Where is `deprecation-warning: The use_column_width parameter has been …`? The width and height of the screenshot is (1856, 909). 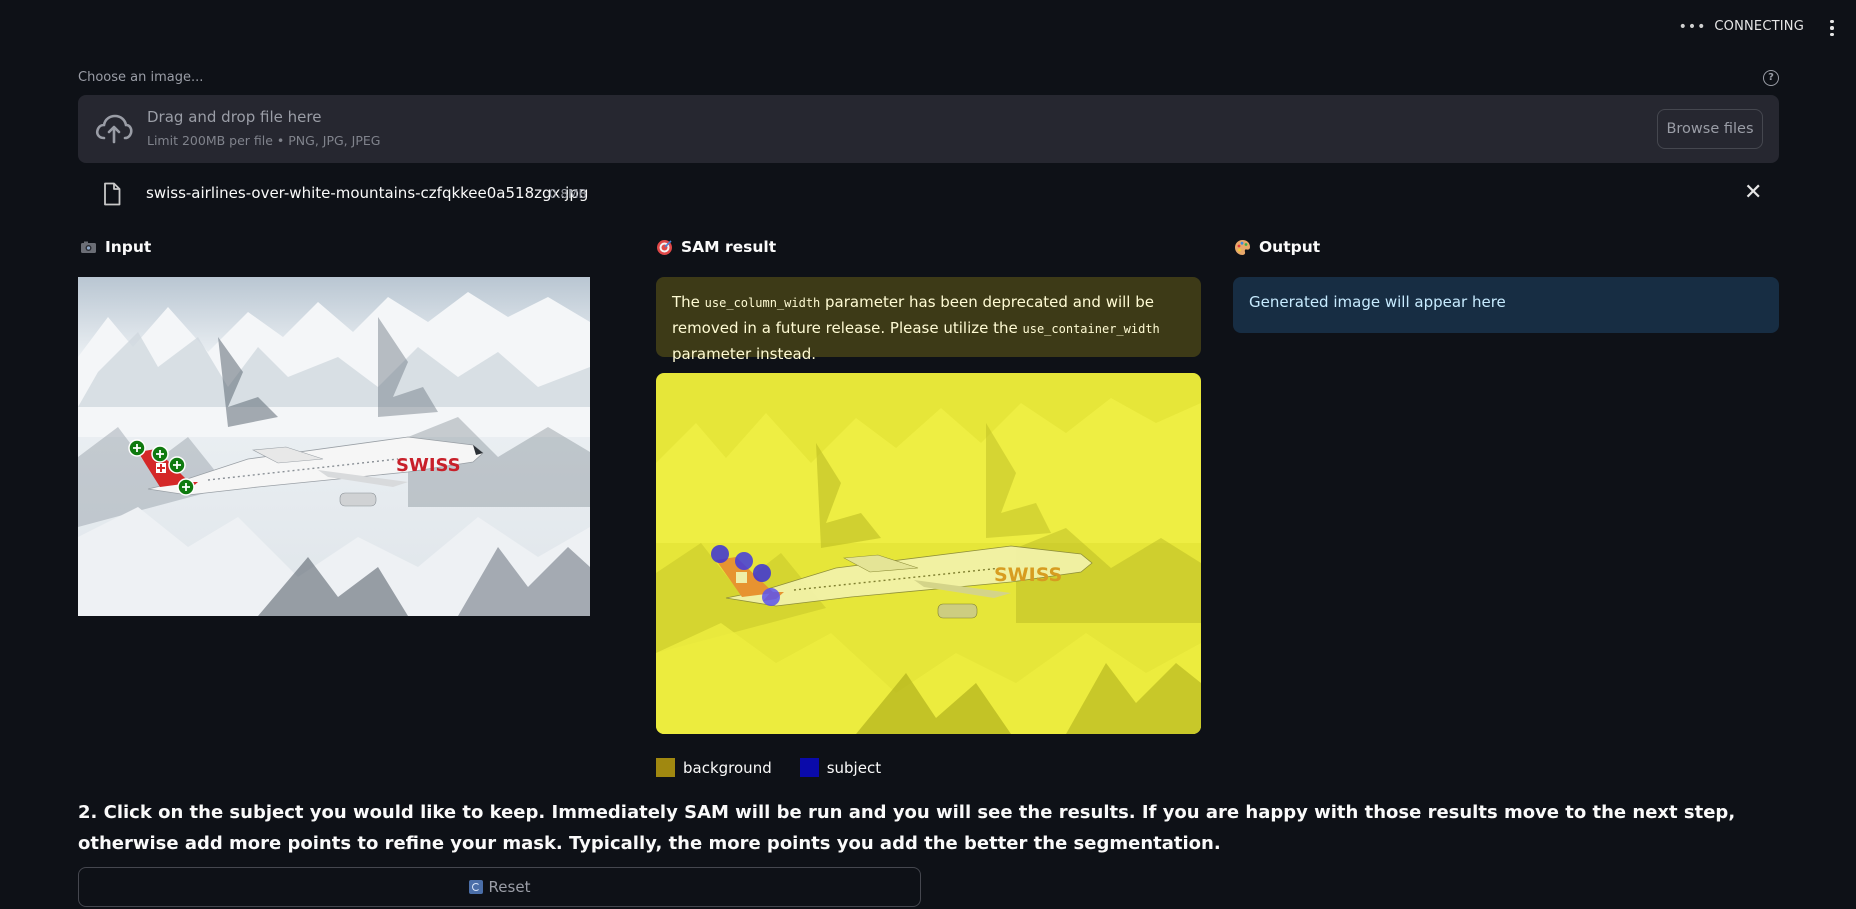
deprecation-warning: The use_column_width parameter has been … is located at coordinates (928, 320).